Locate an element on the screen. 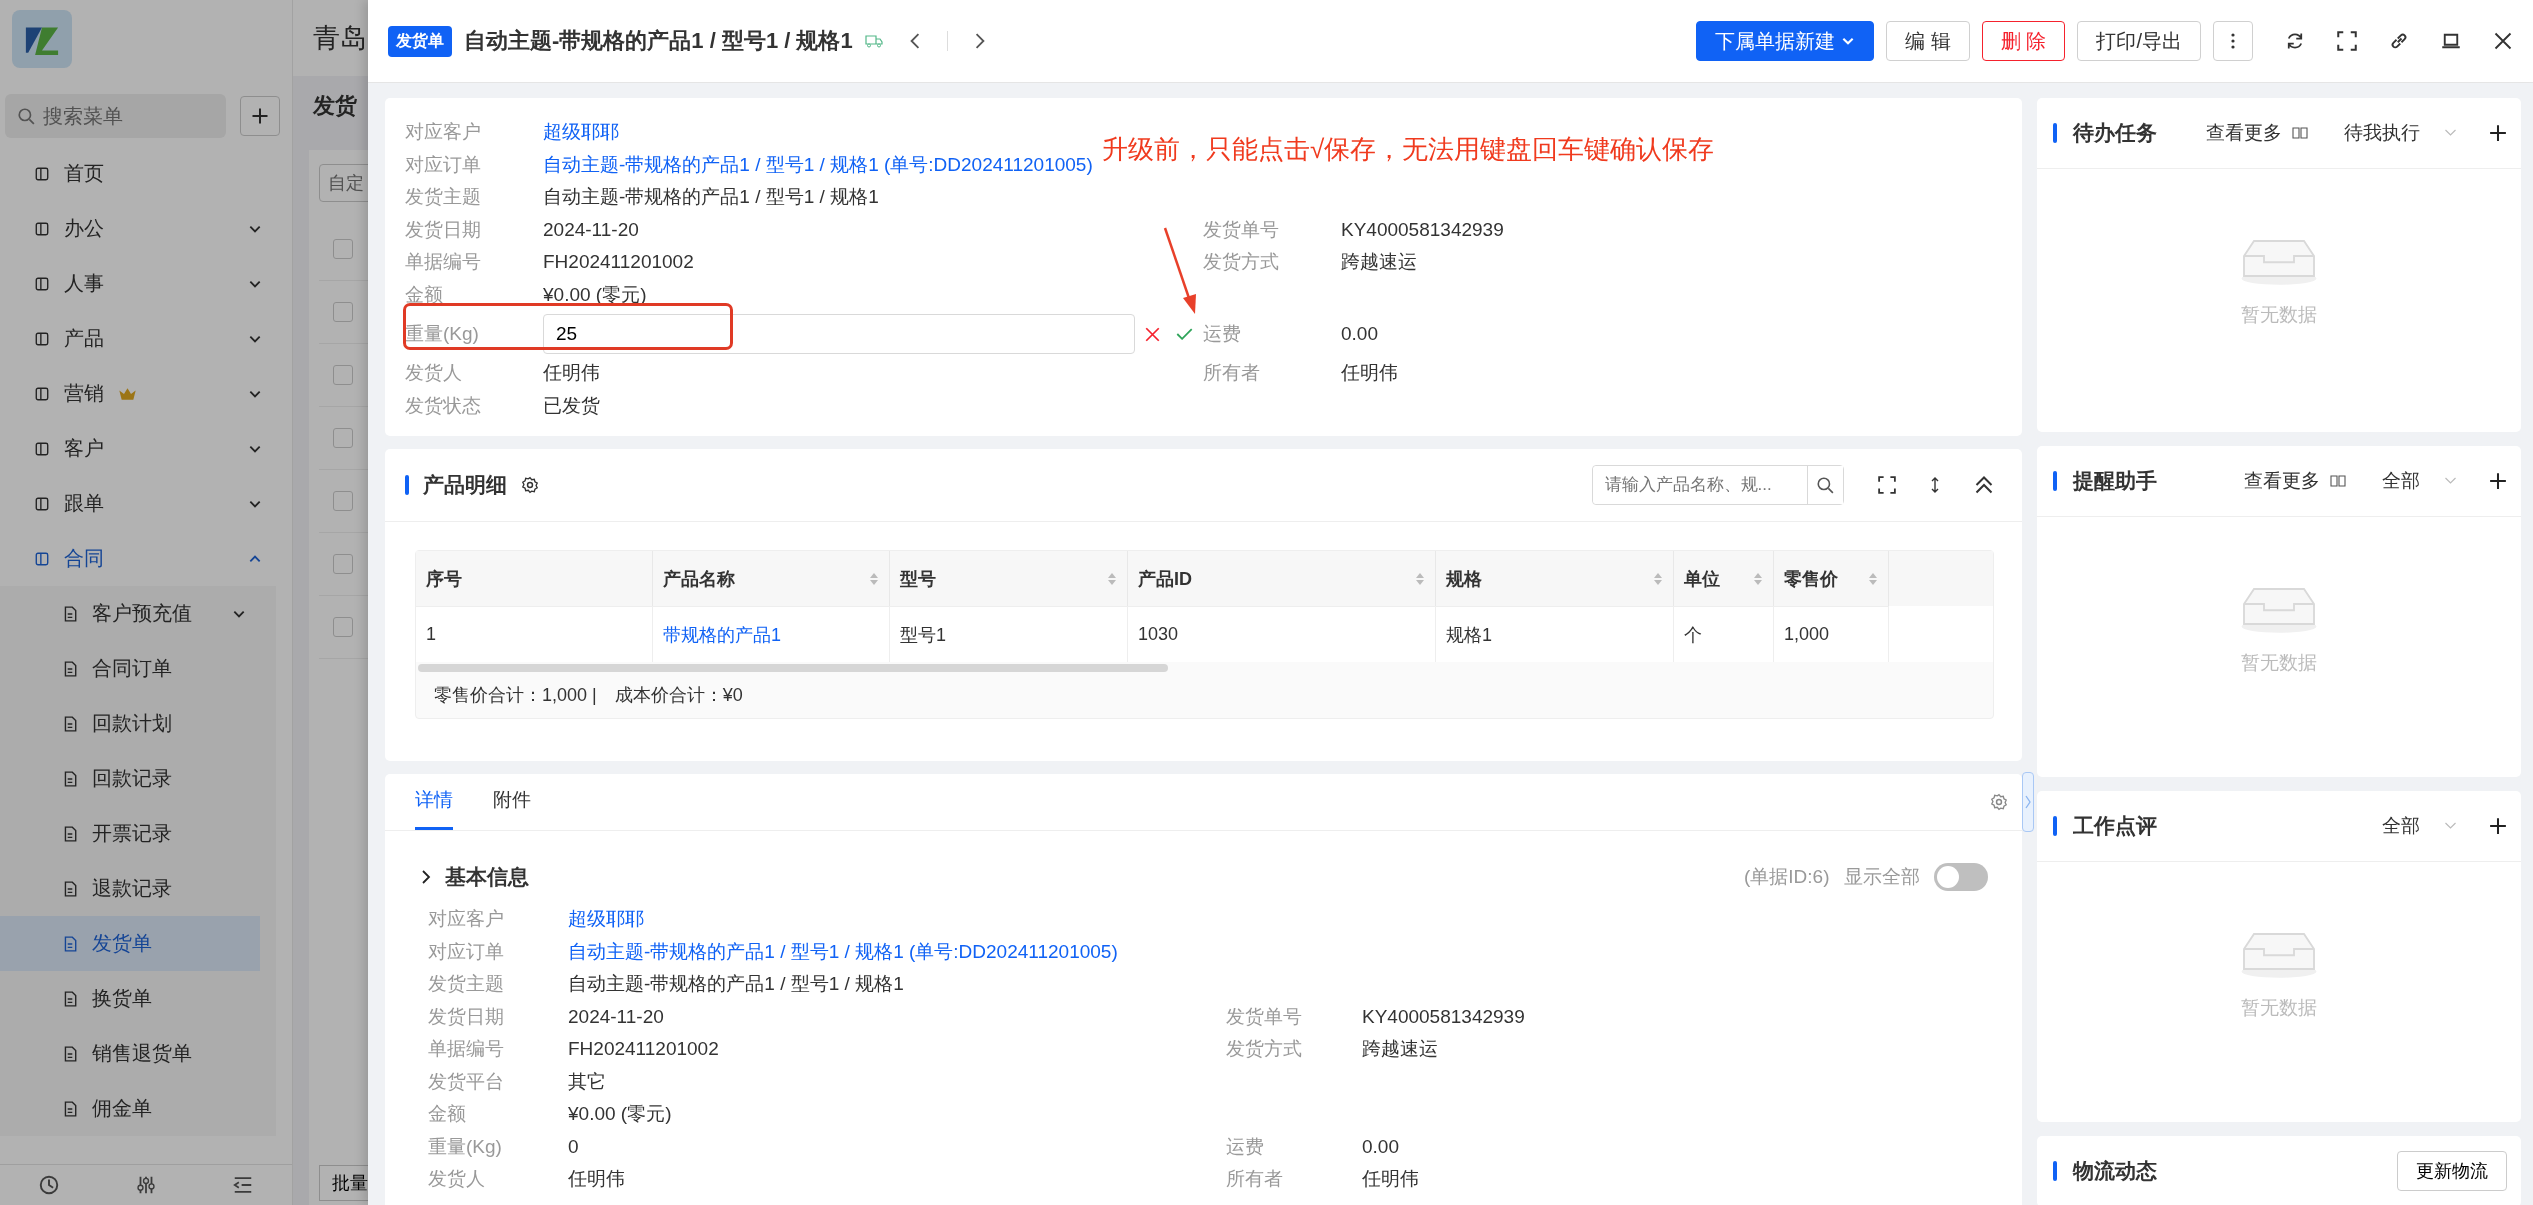 The image size is (2533, 1205). tab: 详情 is located at coordinates (434, 808).